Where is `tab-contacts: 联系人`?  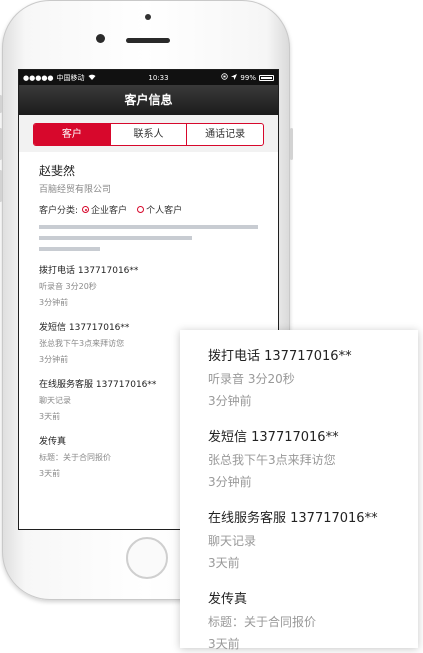
tab-contacts: 联系人 is located at coordinates (148, 134).